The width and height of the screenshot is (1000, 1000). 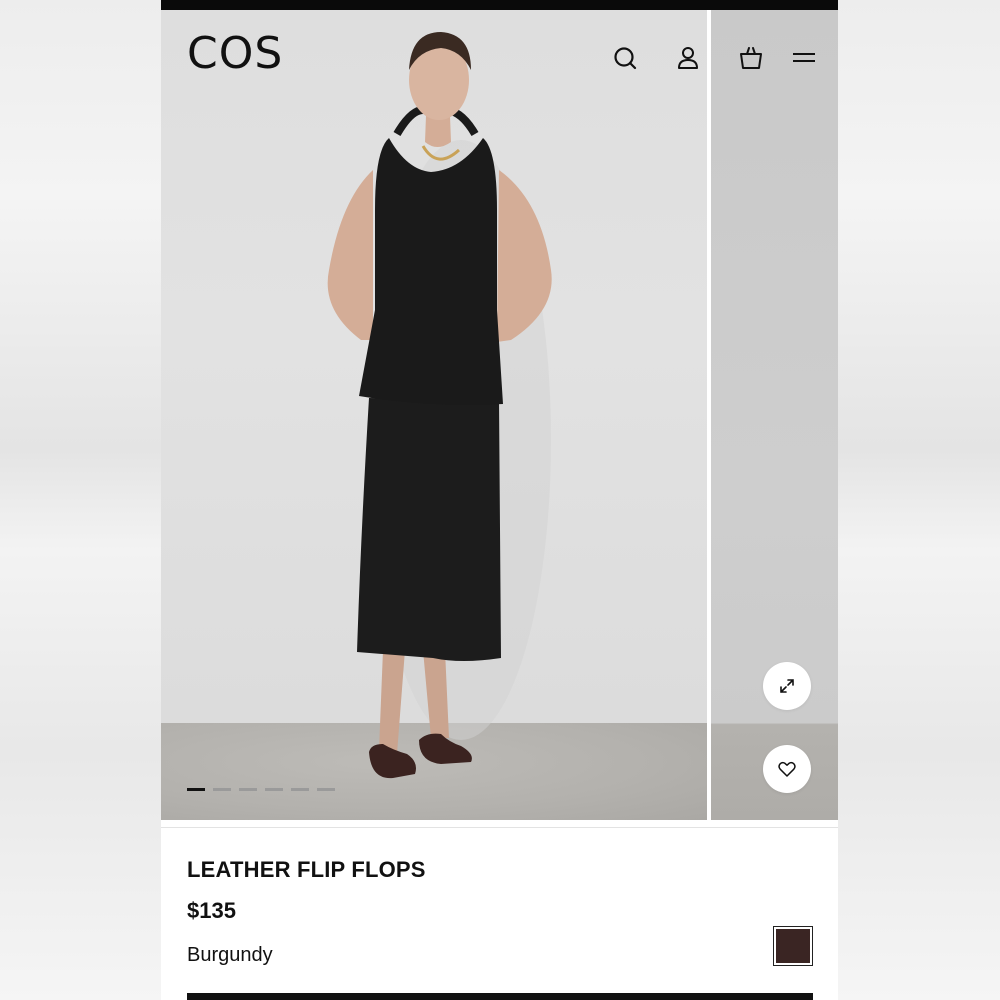 I want to click on color-swatch, so click(x=793, y=946).